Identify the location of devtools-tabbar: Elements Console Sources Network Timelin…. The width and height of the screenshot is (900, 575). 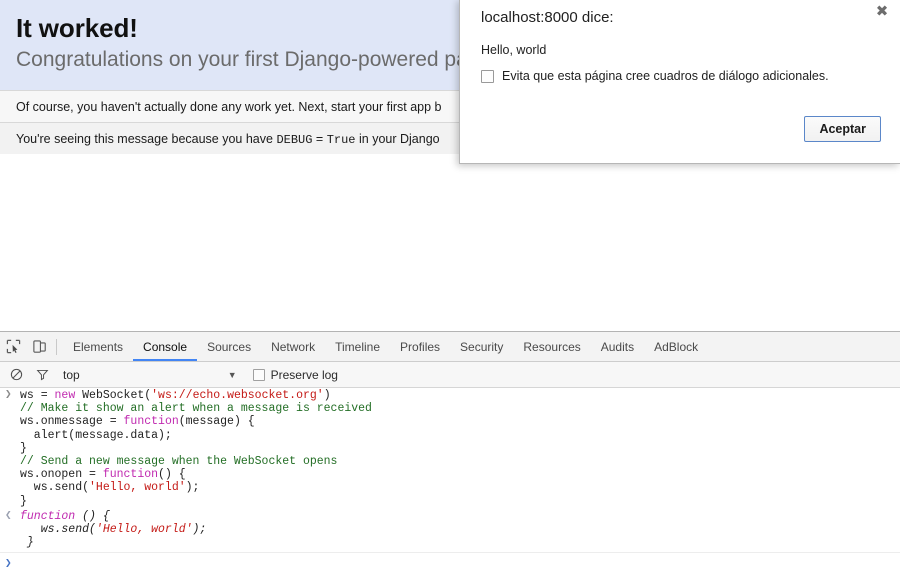
(450, 347).